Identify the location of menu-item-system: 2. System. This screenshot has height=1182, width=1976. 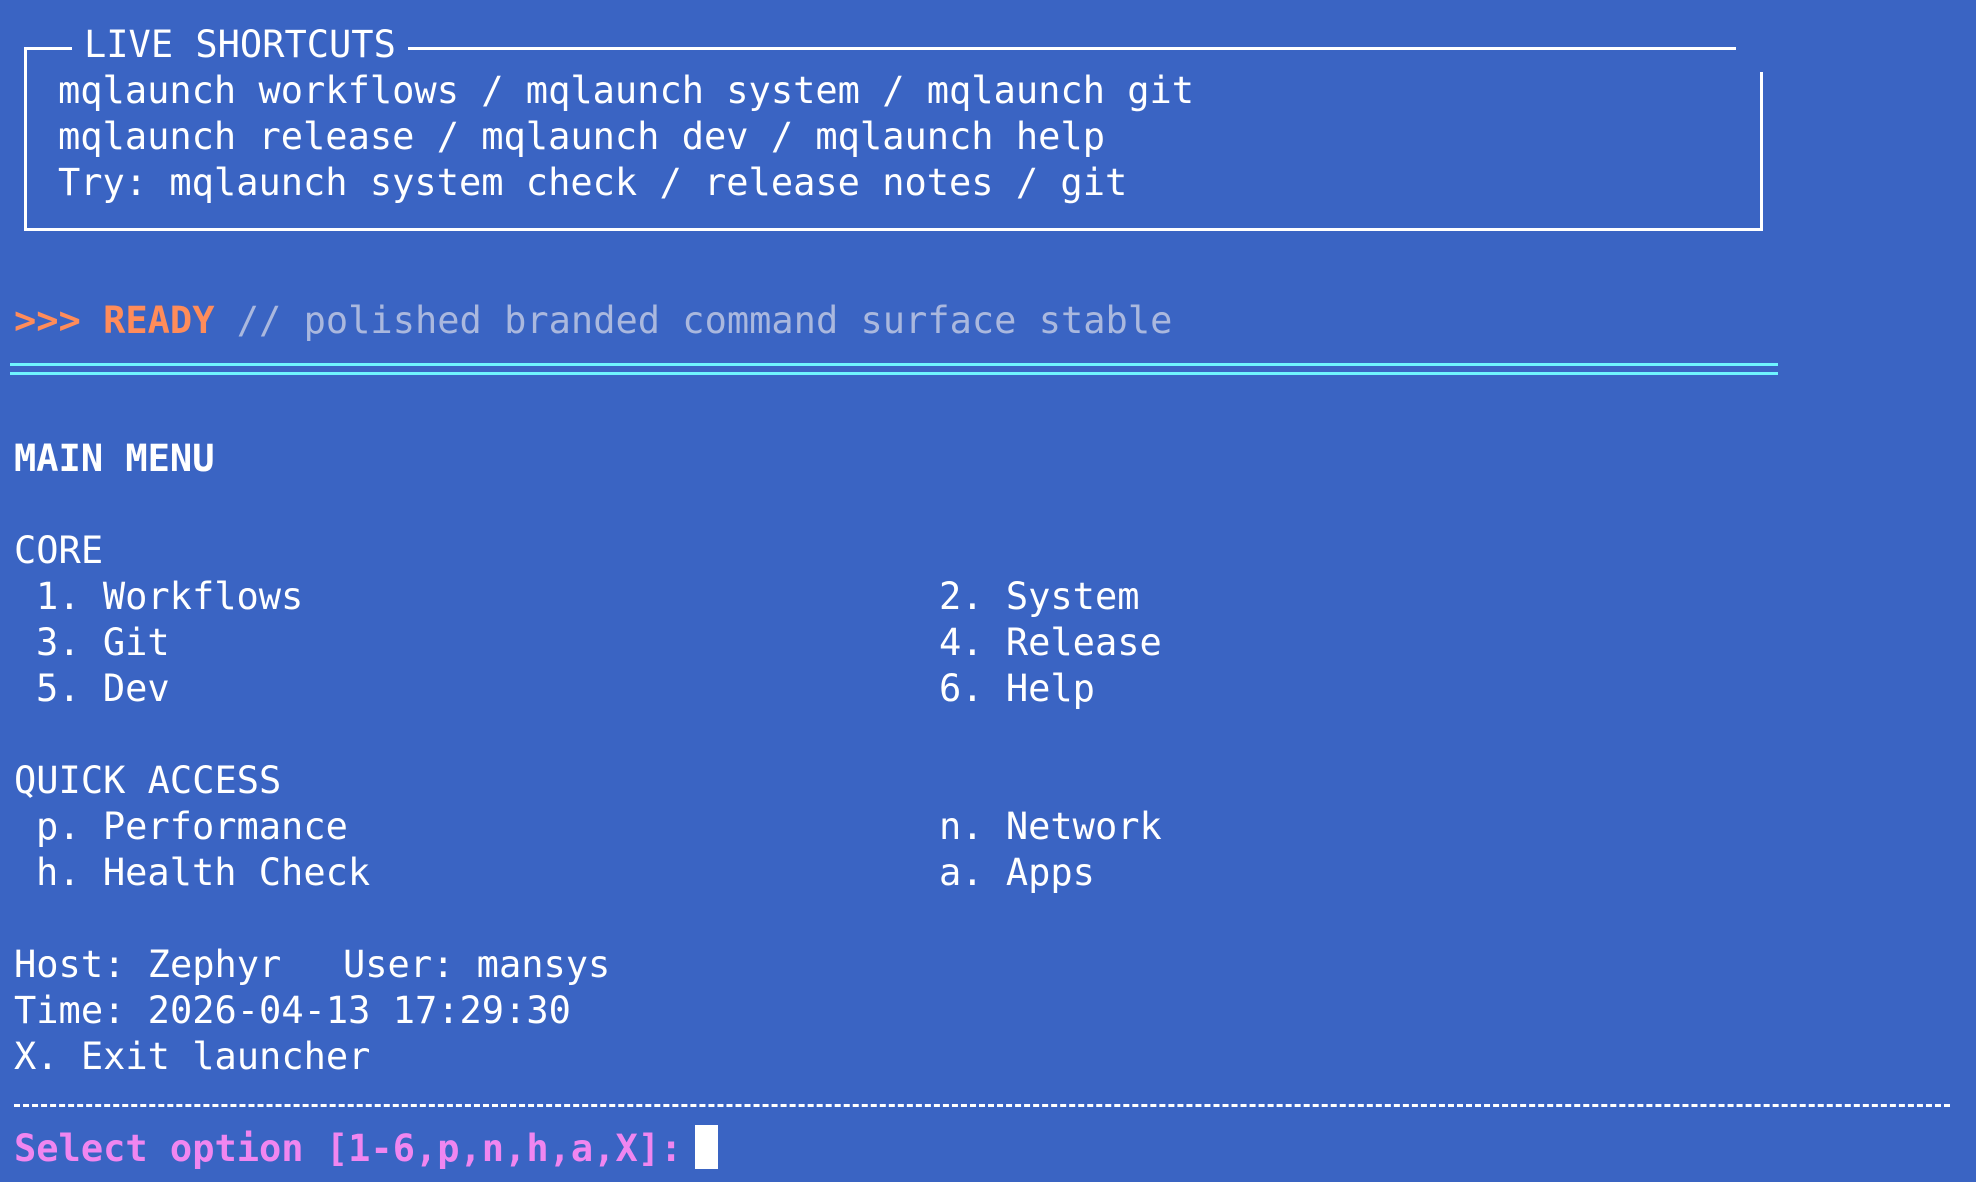
(1039, 597).